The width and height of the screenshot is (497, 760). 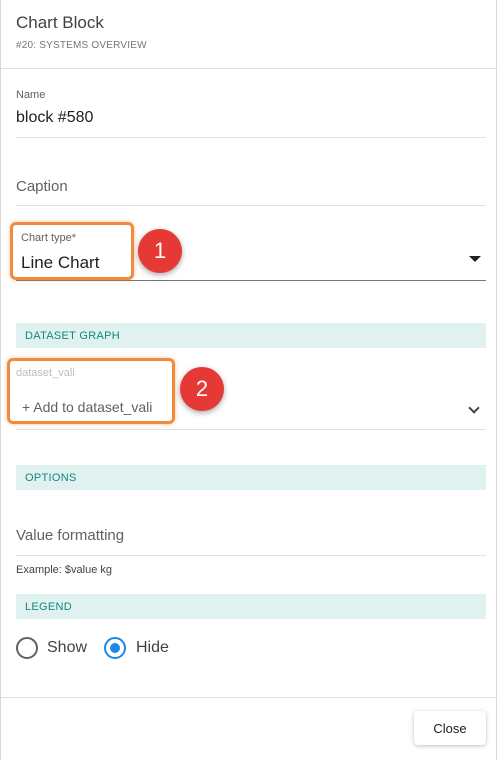 What do you see at coordinates (249, 34) in the screenshot?
I see `dialog-header: Chart Block #20: SYSTEMS OVERVIEW` at bounding box center [249, 34].